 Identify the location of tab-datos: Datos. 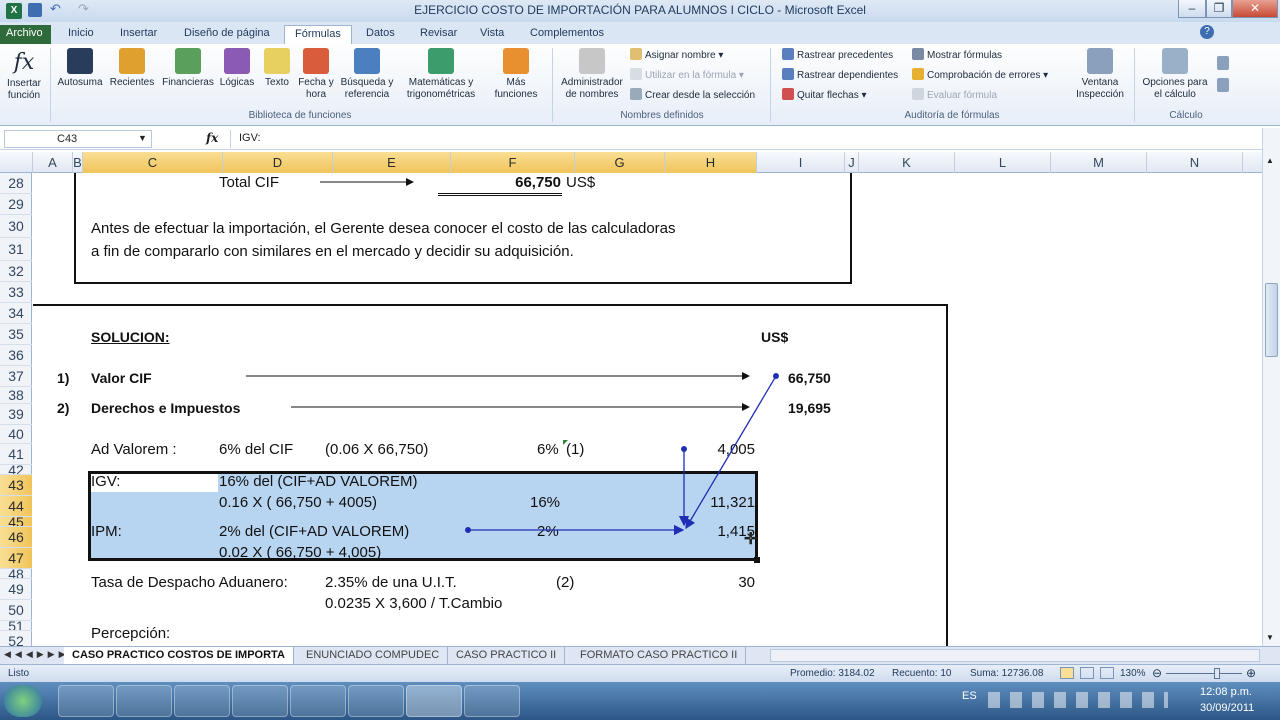
(380, 34).